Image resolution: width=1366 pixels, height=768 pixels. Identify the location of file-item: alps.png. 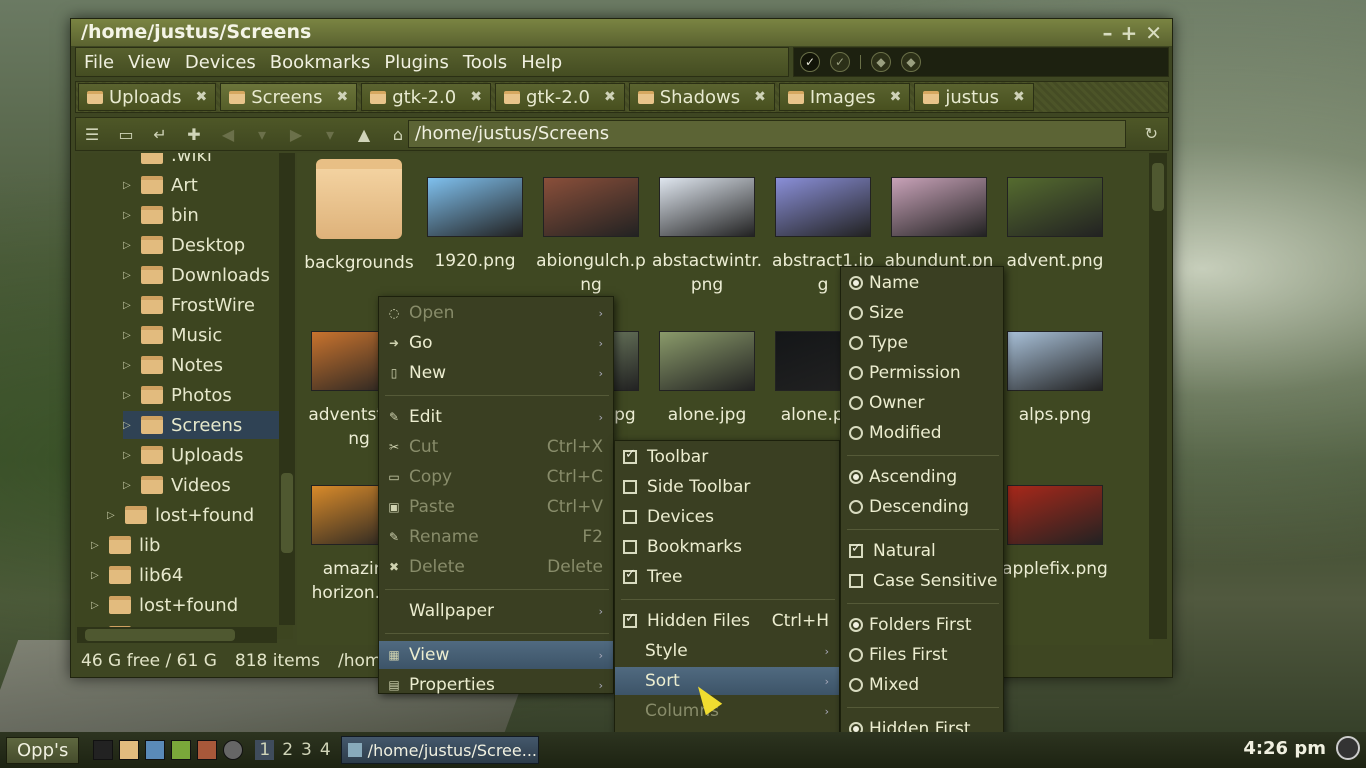
(1055, 370).